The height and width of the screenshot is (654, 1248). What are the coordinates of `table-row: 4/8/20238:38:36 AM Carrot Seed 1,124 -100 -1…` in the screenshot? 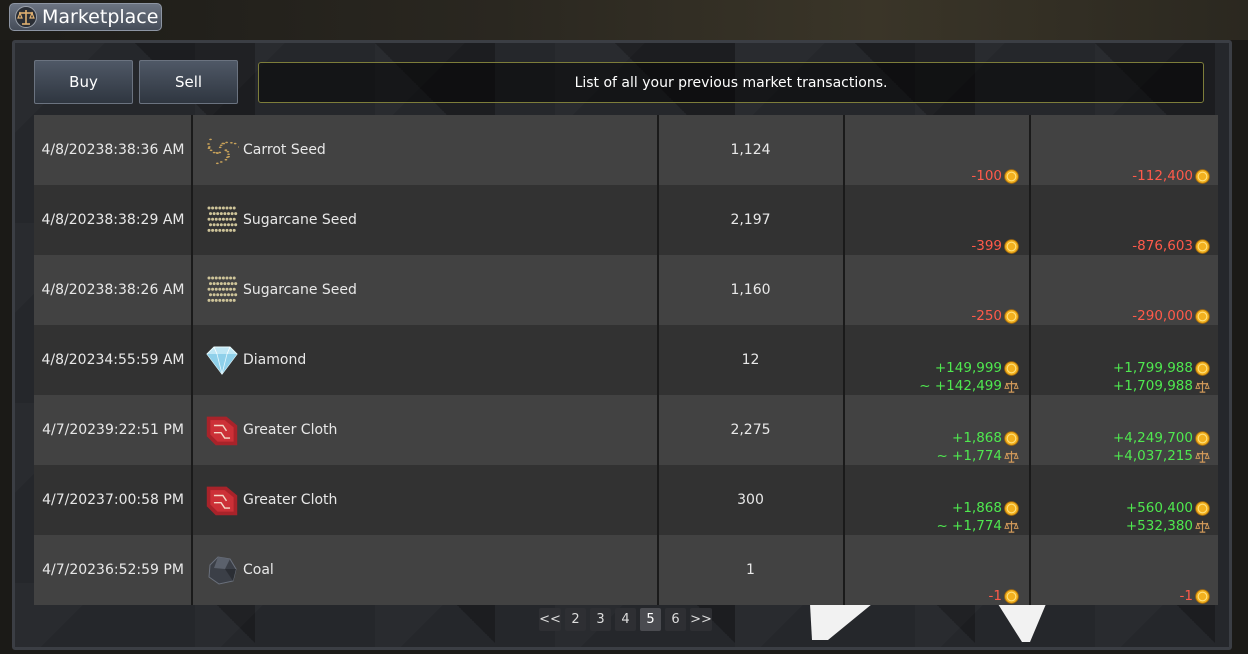 It's located at (626, 150).